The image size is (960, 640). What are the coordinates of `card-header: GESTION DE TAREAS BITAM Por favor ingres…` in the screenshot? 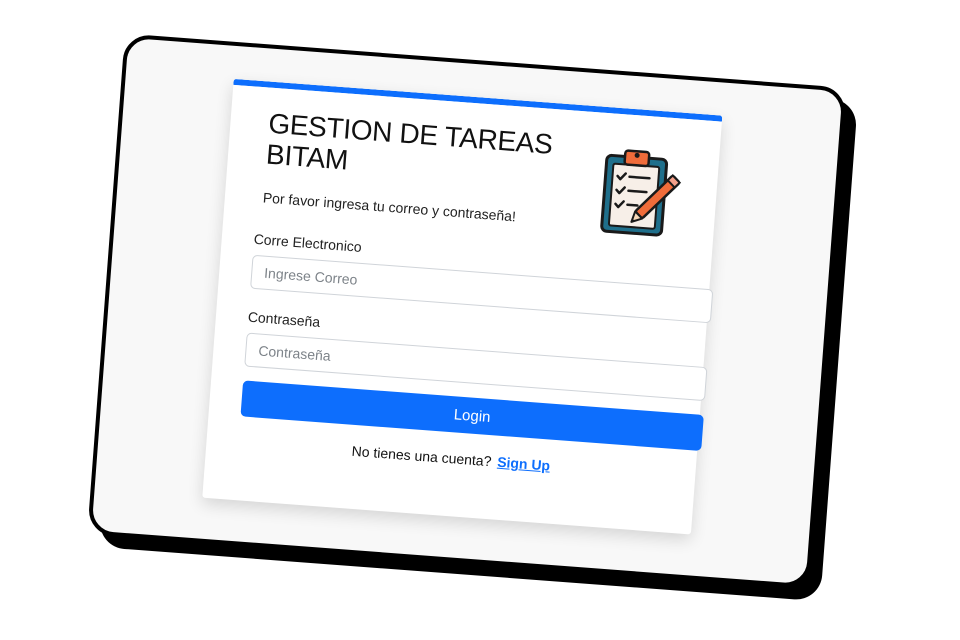 It's located at (472, 182).